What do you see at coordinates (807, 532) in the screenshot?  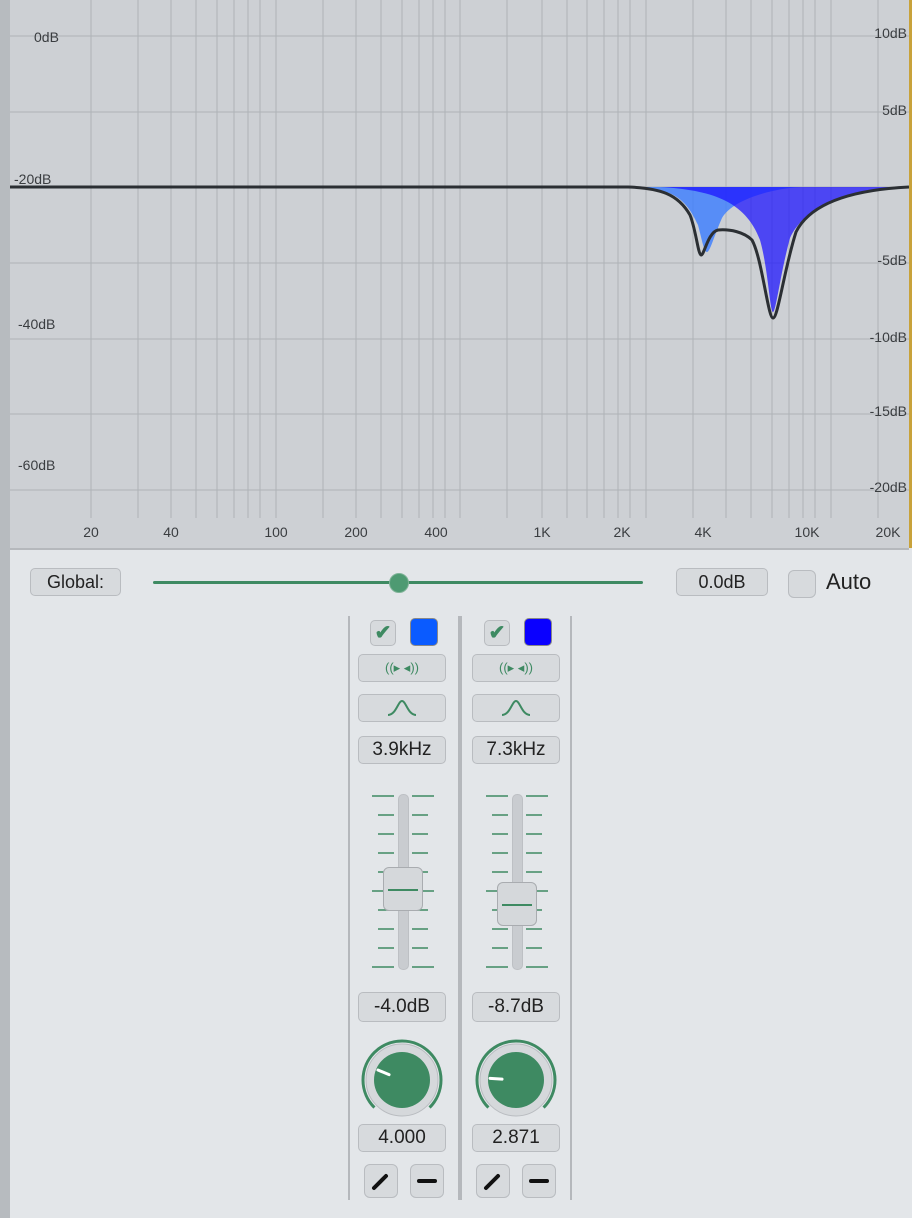 I see `freq-tick-label: 10K` at bounding box center [807, 532].